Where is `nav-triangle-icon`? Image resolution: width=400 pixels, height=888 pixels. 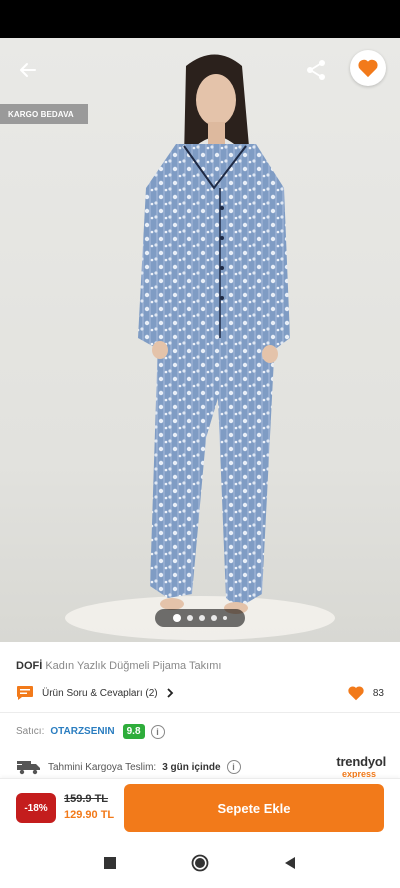 nav-triangle-icon is located at coordinates (290, 863).